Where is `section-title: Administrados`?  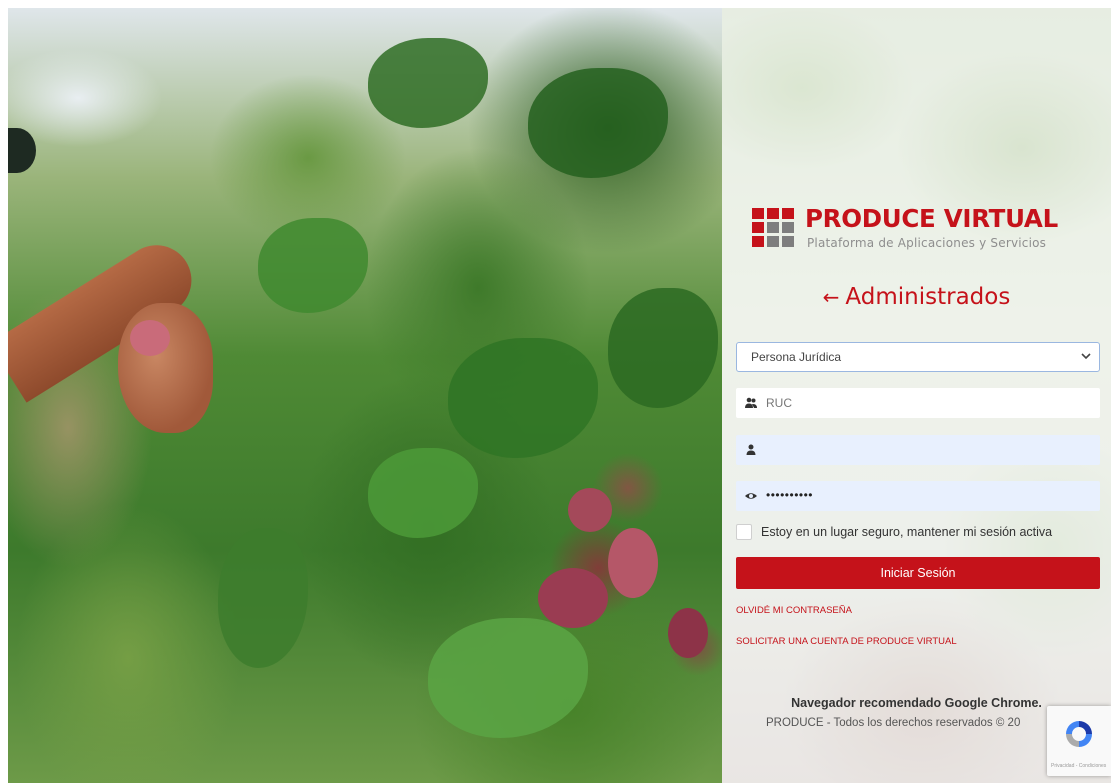
section-title: Administrados is located at coordinates (928, 297).